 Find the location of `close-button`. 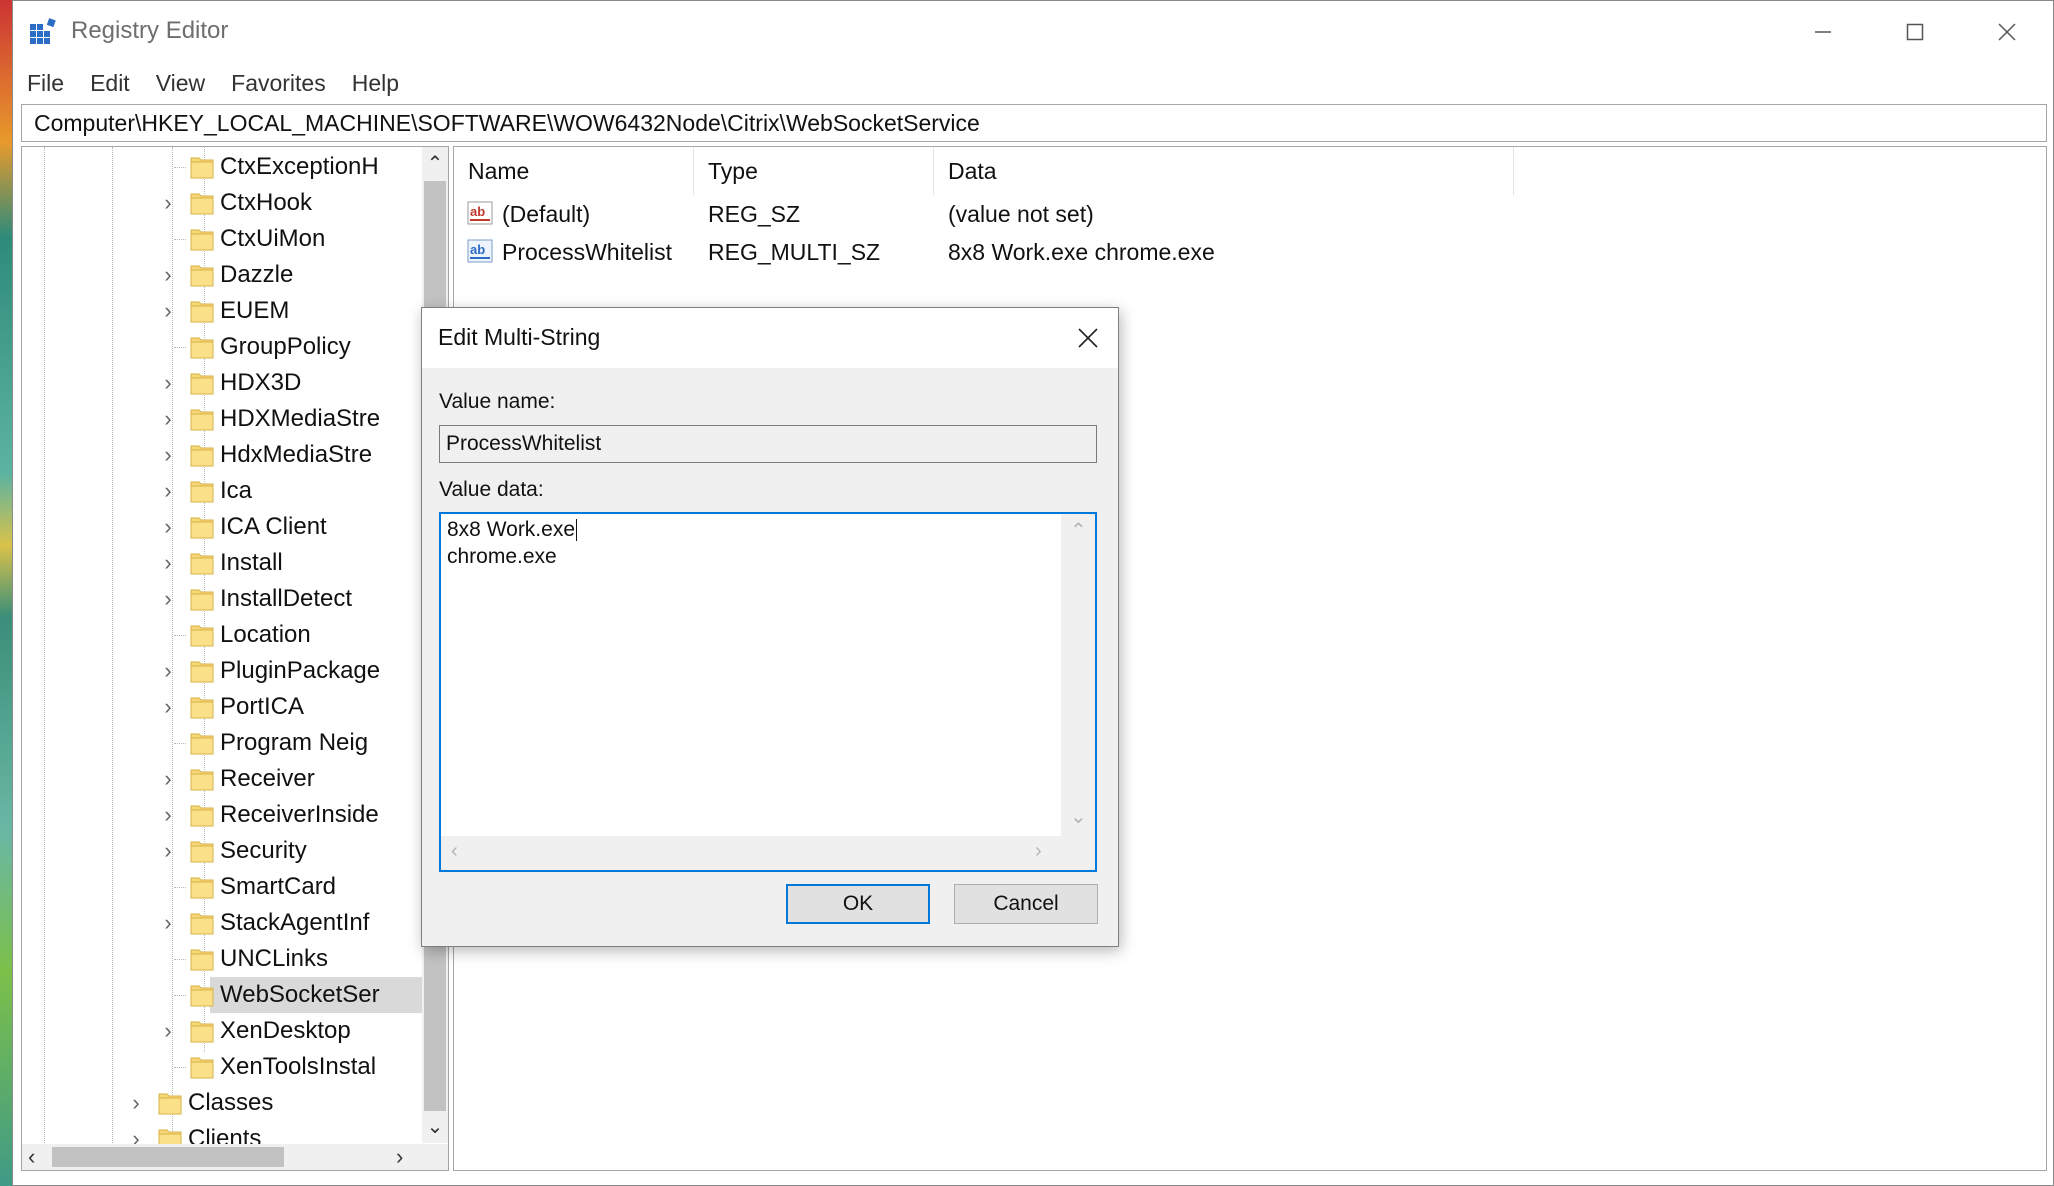

close-button is located at coordinates (2007, 32).